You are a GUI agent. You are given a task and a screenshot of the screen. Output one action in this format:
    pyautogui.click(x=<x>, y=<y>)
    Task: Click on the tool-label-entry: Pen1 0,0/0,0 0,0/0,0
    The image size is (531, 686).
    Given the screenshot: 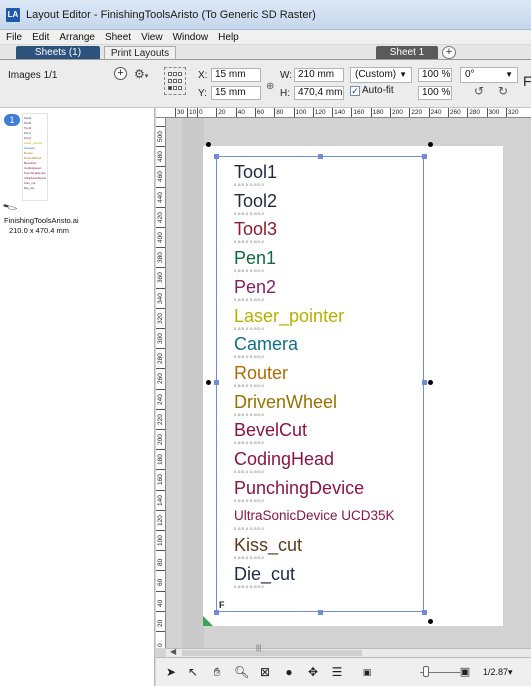 What is the action you would take?
    pyautogui.click(x=255, y=260)
    